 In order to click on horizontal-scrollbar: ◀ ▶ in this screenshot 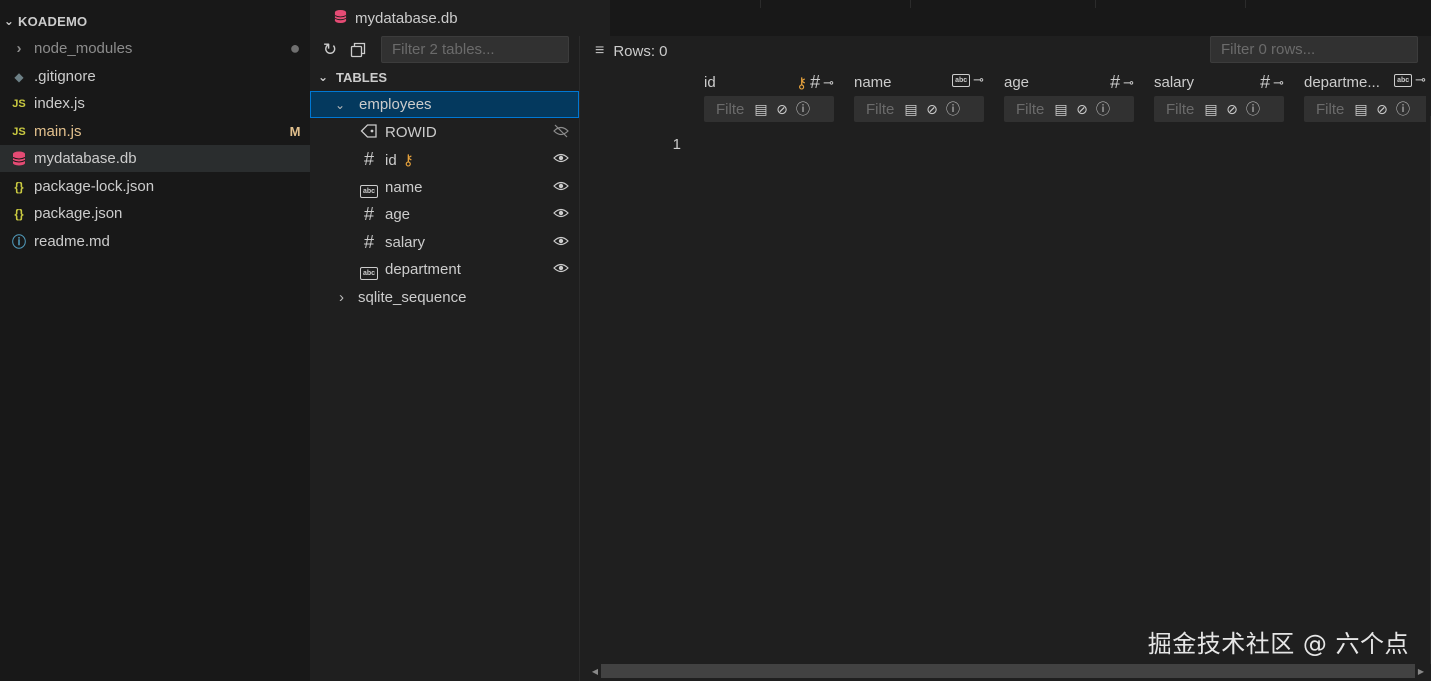, I will do `click(1008, 671)`.